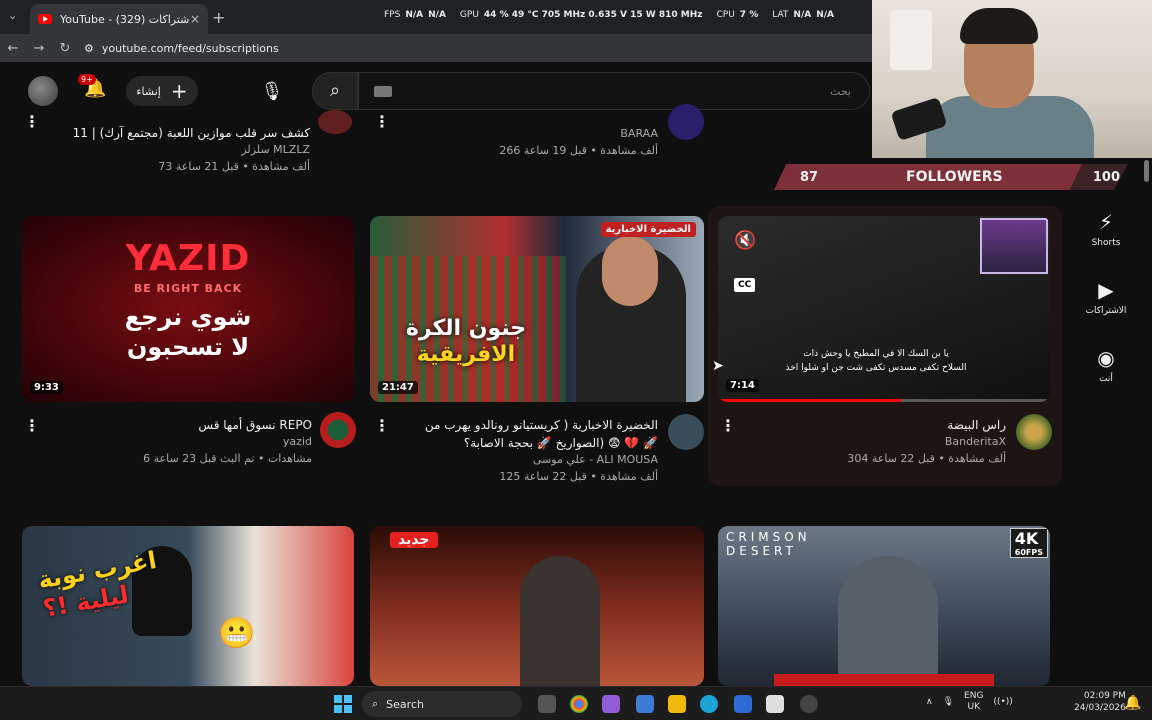 This screenshot has height=720, width=1152. I want to click on guide-label: الاشتراكات, so click(1106, 311).